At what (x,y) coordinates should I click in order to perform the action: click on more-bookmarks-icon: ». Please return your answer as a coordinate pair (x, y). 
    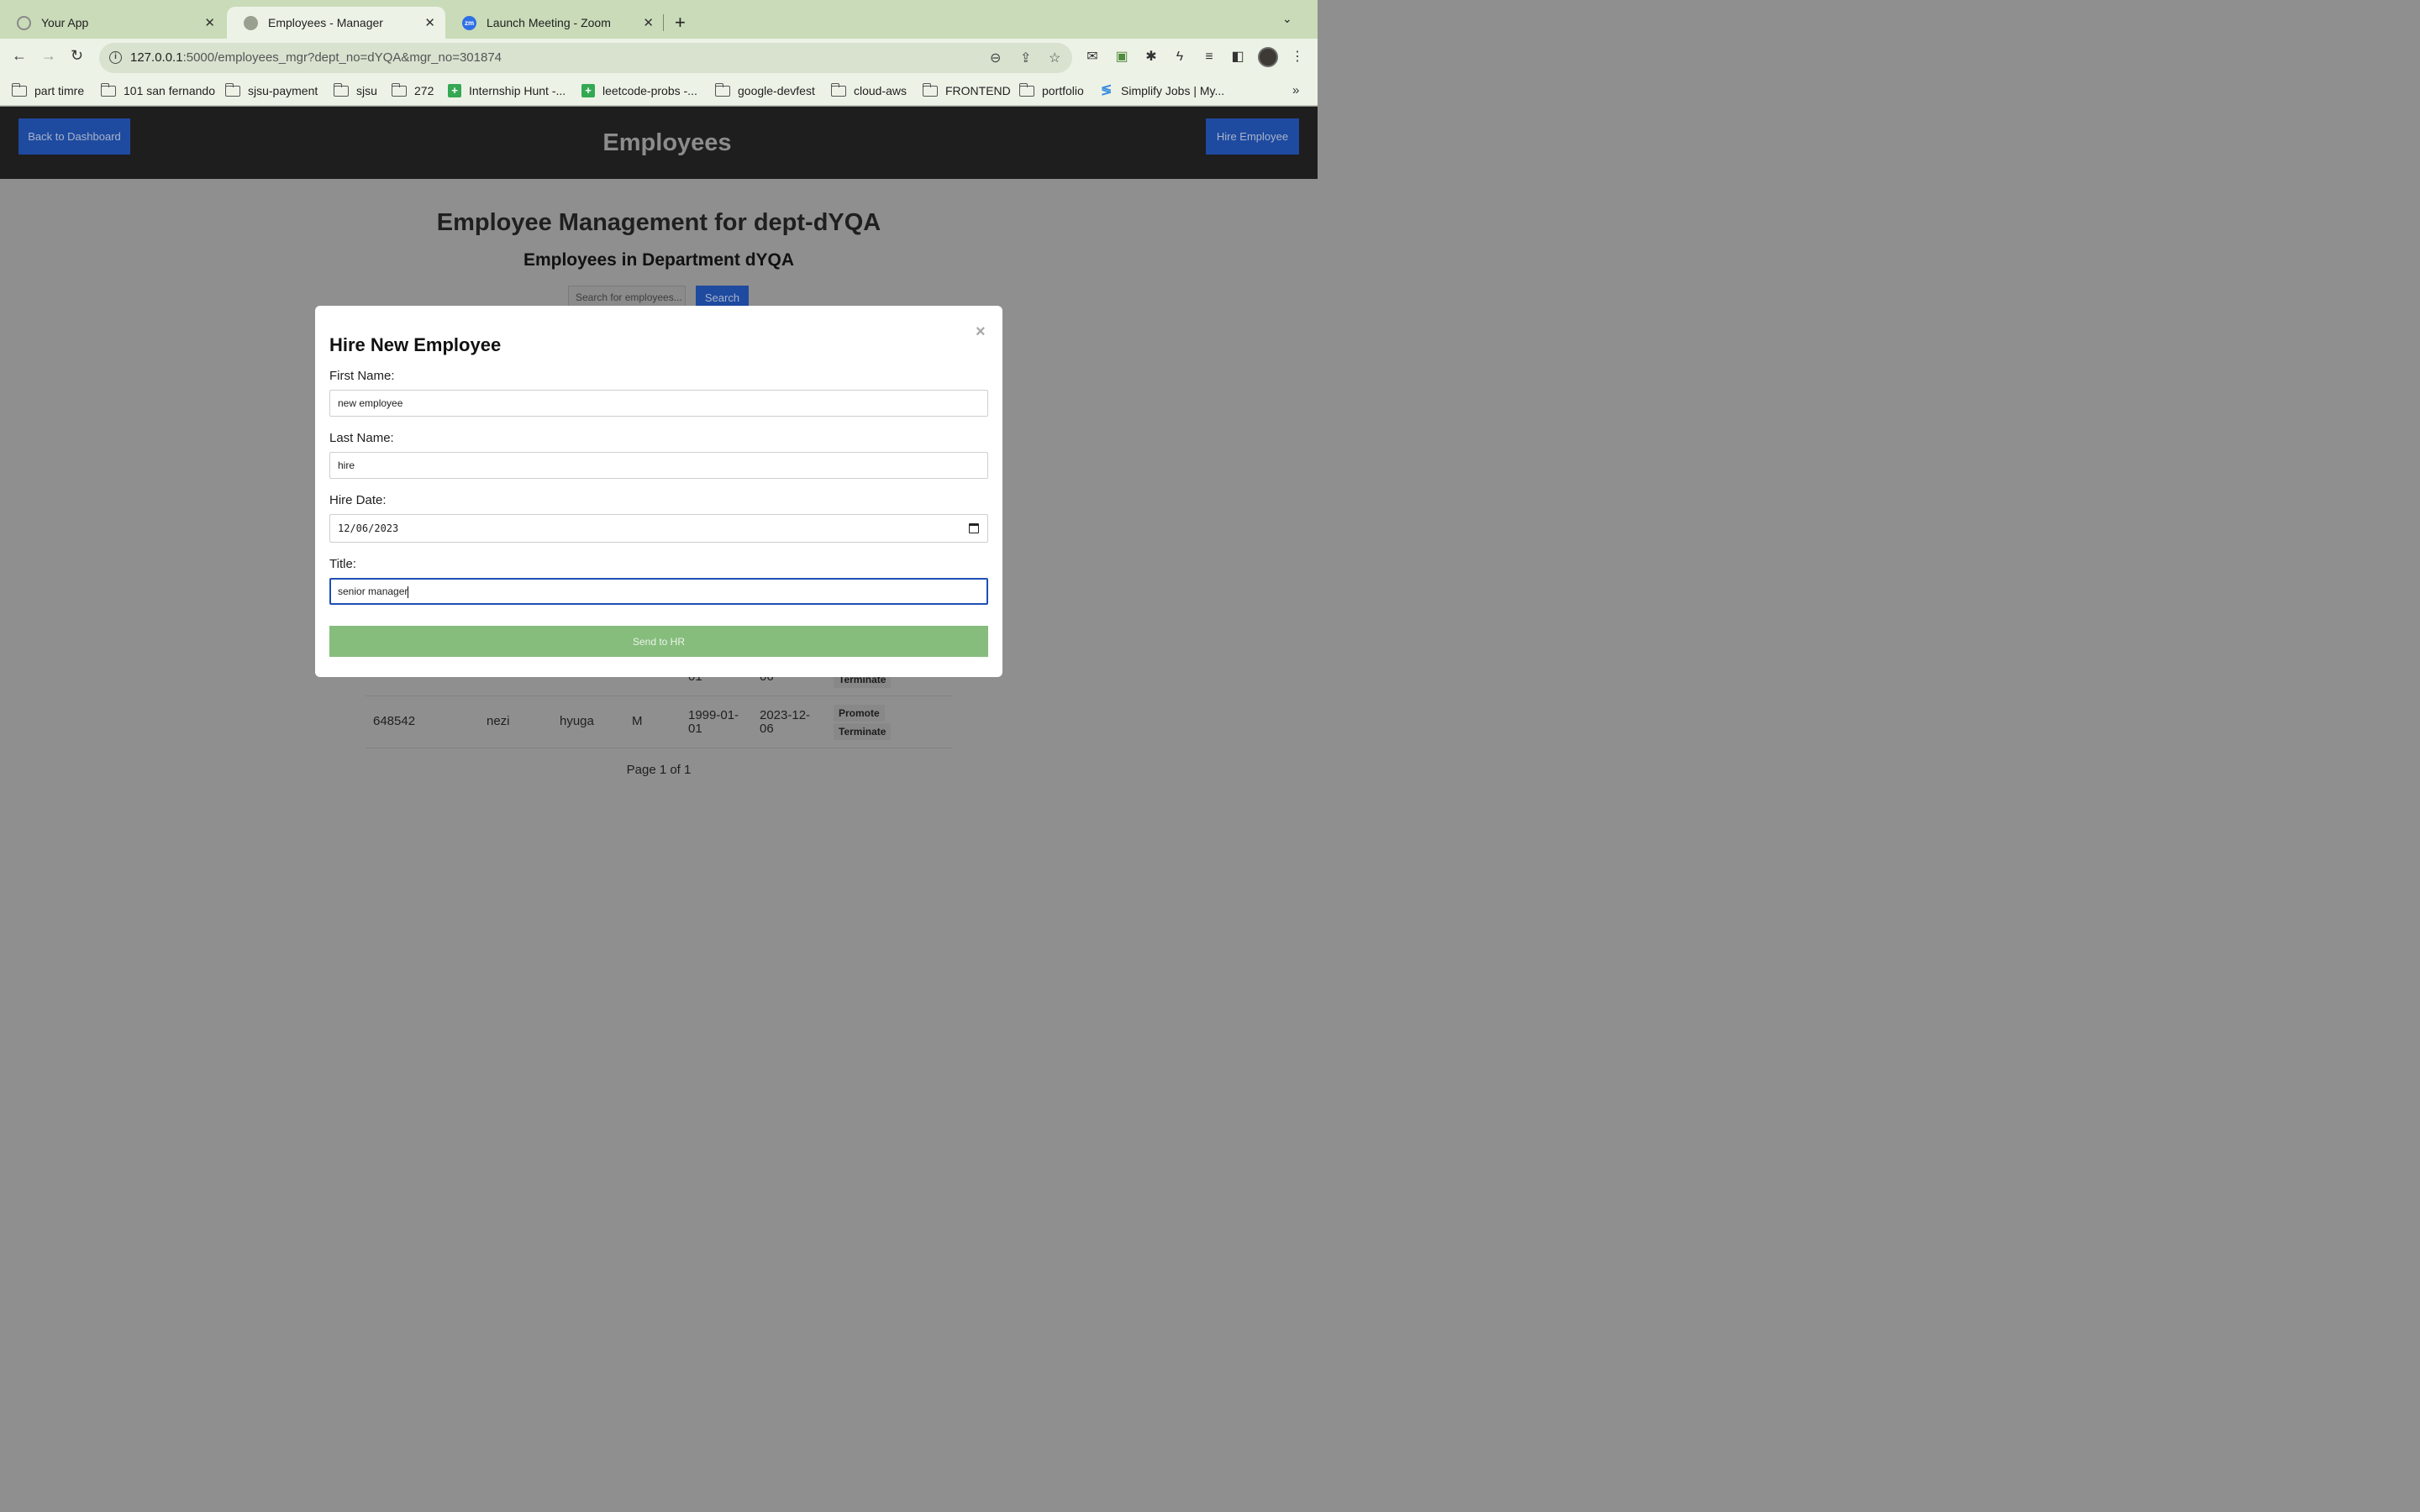
    Looking at the image, I should click on (1295, 90).